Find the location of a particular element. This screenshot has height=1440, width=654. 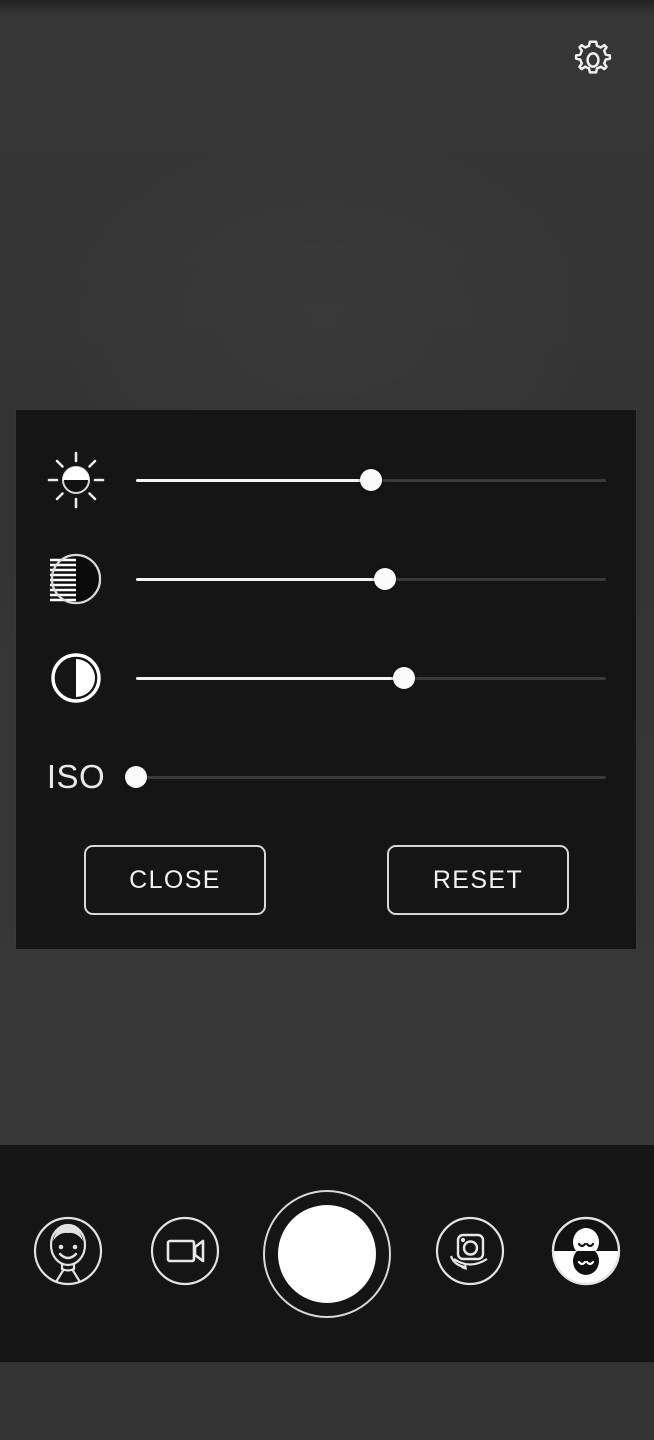

brightness-slider is located at coordinates (371, 480).